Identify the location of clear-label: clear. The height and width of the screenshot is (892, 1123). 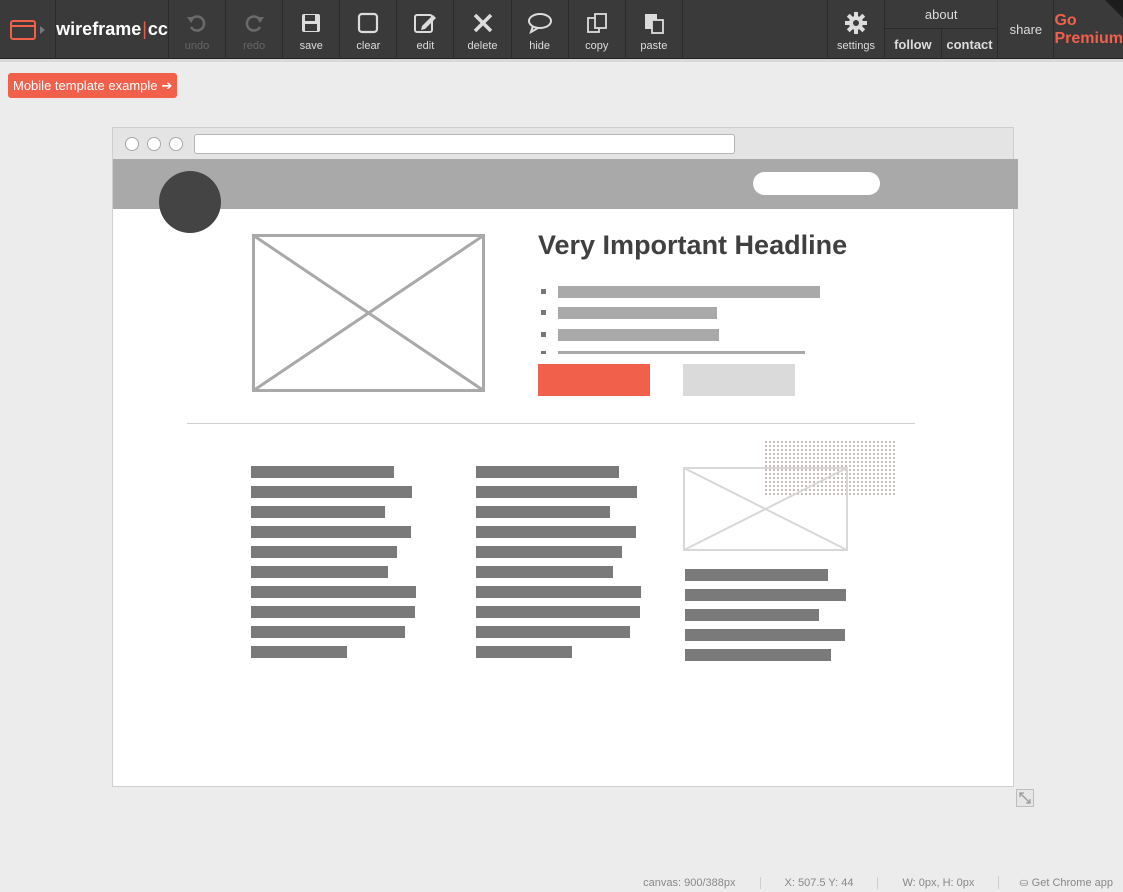
(368, 46).